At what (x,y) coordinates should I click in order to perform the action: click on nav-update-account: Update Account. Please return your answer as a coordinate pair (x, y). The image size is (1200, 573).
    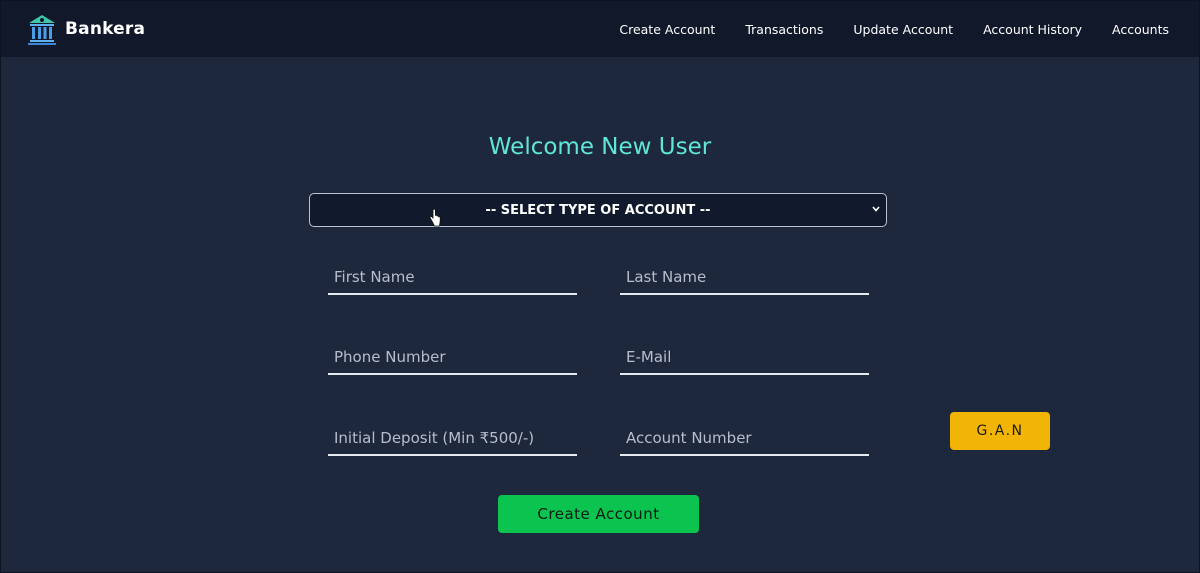
    Looking at the image, I should click on (903, 29).